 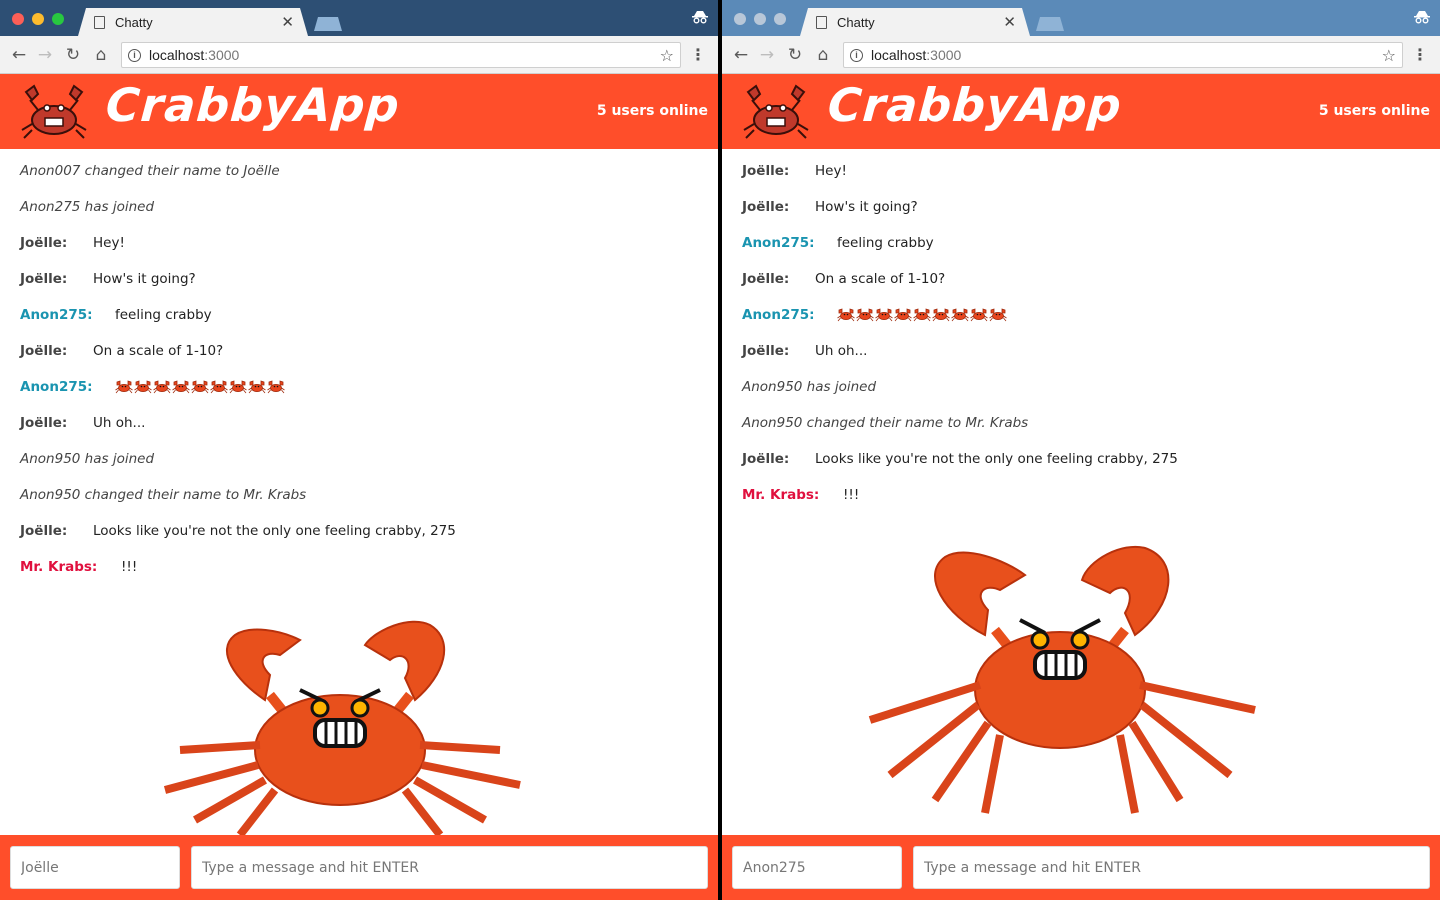 What do you see at coordinates (359, 467) in the screenshot?
I see `system-message: Anon950 has joined` at bounding box center [359, 467].